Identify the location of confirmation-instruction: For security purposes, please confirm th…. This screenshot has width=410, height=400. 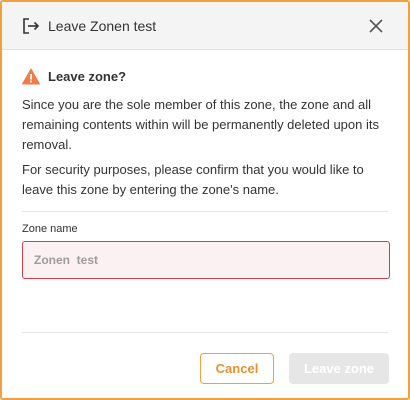
(193, 179).